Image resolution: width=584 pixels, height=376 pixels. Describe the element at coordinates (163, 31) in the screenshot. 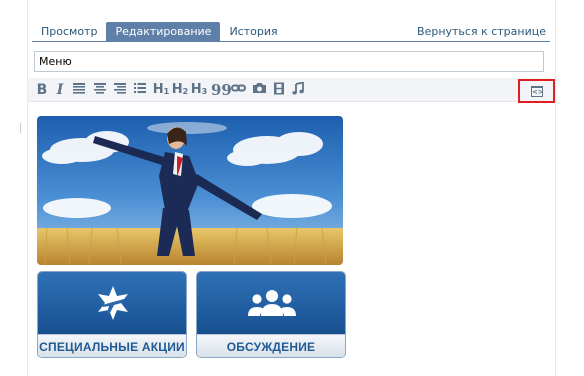

I see `tab-edit: Редактирование` at that location.